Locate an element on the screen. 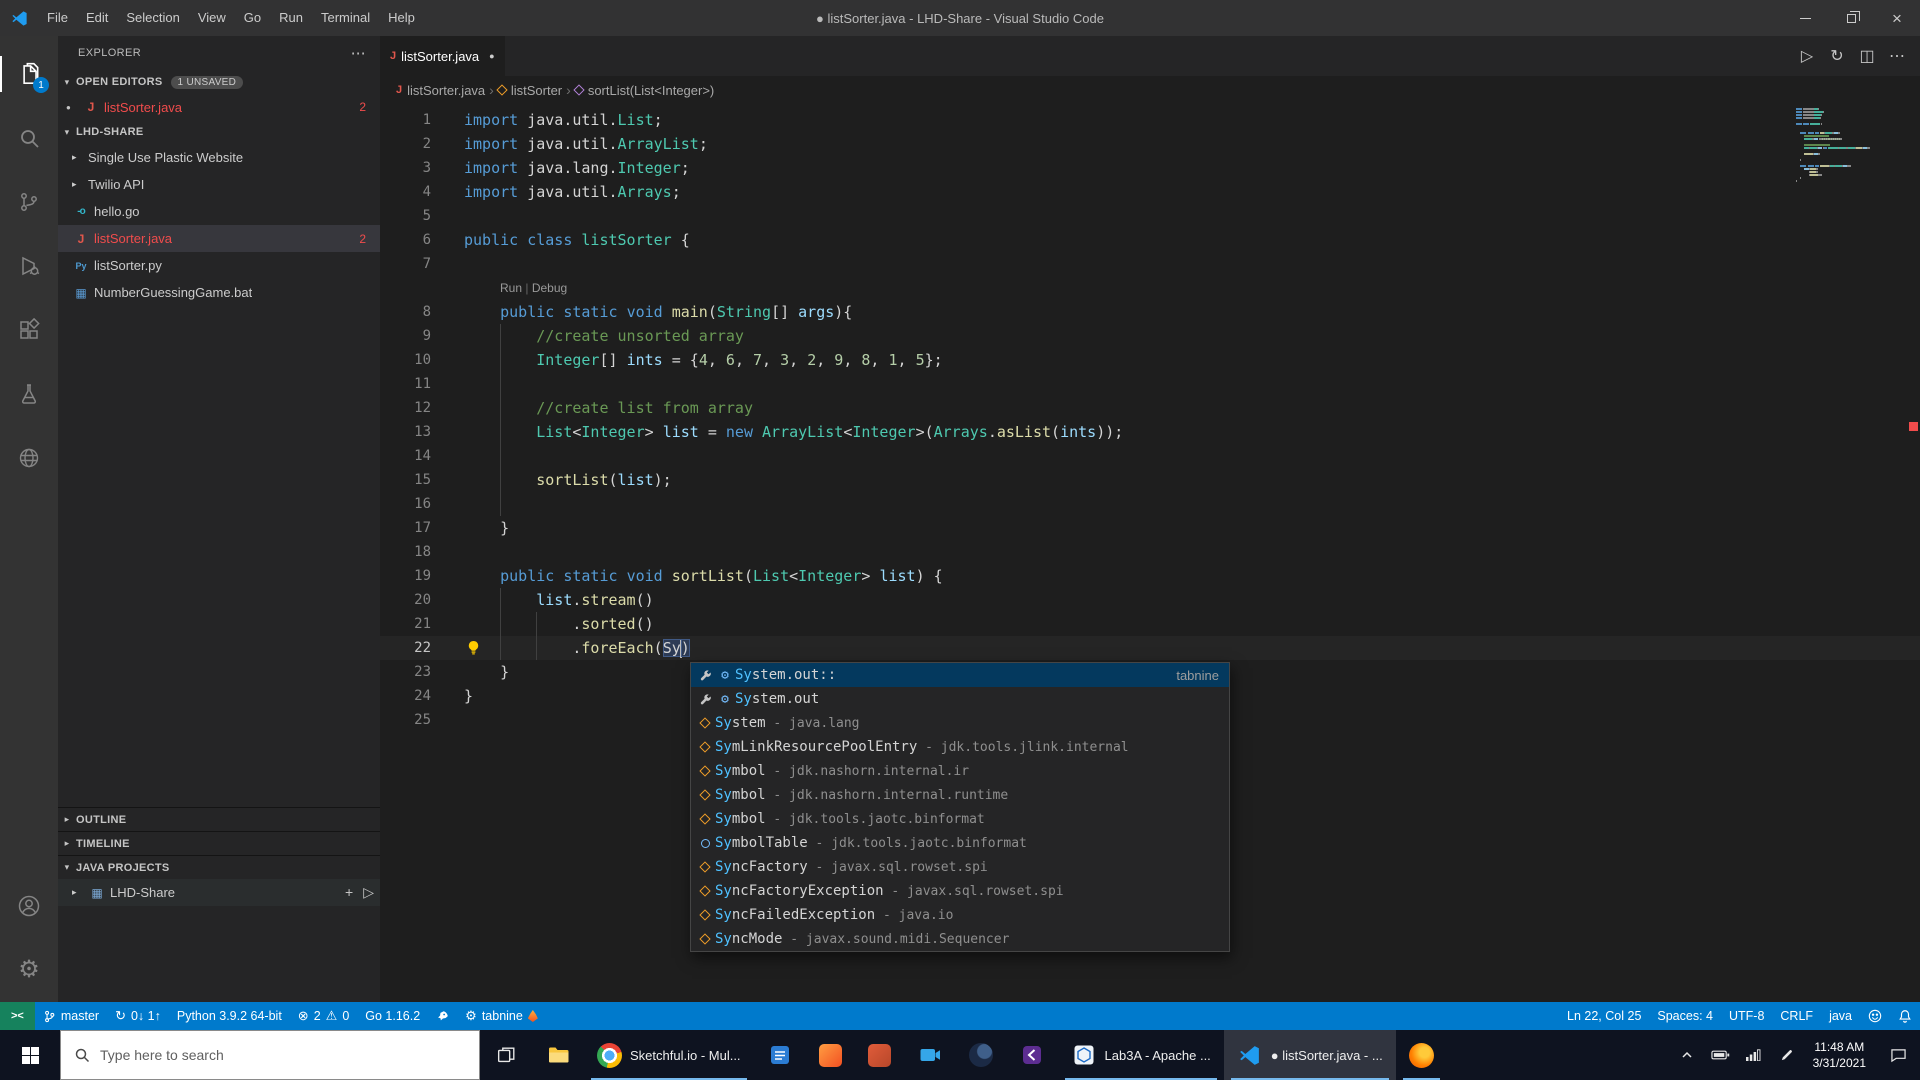 This screenshot has height=1080, width=1920. activitybar-source-control is located at coordinates (29, 202).